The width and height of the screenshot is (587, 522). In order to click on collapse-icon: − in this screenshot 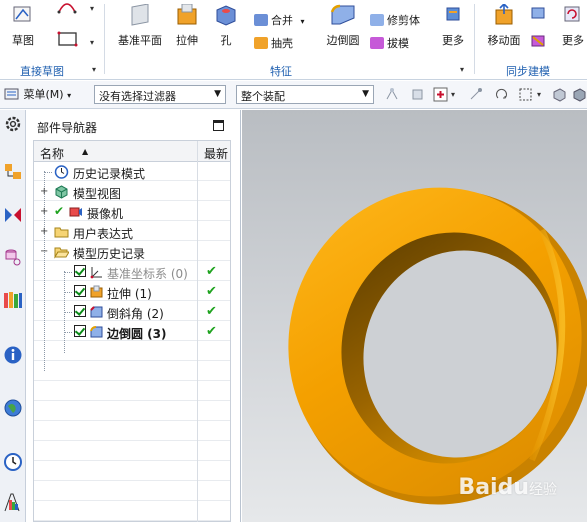, I will do `click(44, 251)`.